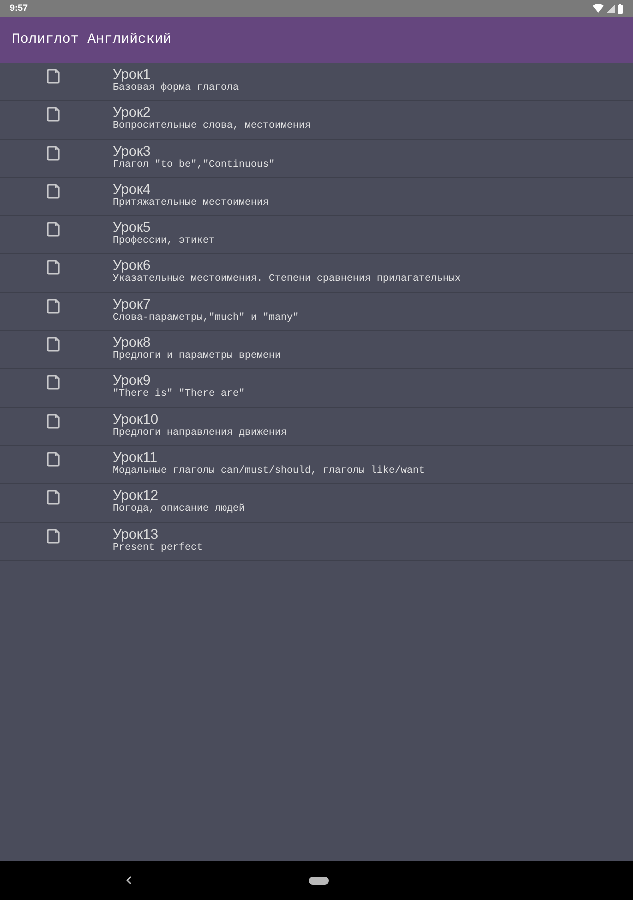 The height and width of the screenshot is (900, 633). Describe the element at coordinates (316, 465) in the screenshot. I see `lesson-item: Урок11 Модальные глаголы can/must/should, глаголы like/want` at that location.